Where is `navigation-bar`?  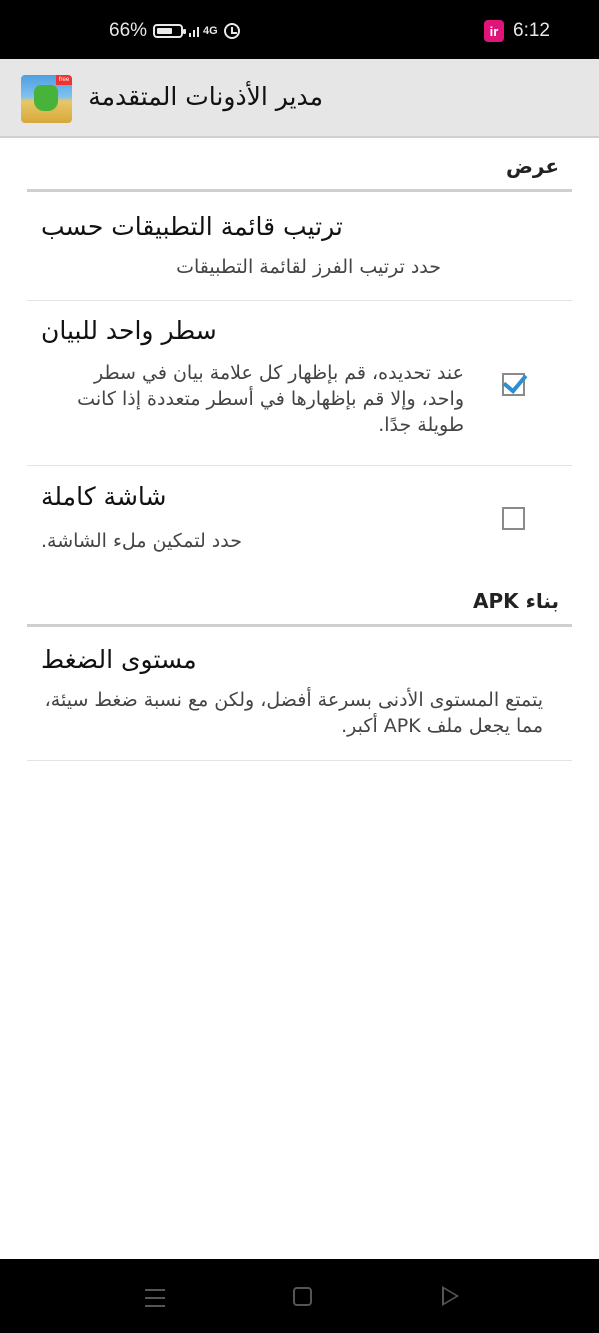 navigation-bar is located at coordinates (299, 1296).